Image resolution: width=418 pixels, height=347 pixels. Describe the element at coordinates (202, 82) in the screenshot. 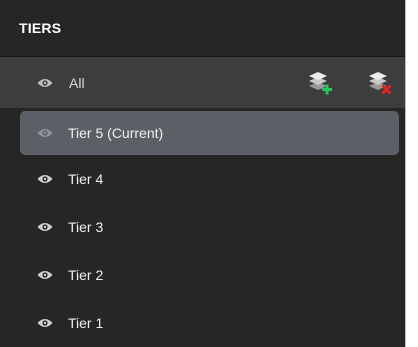

I see `all-tiers-row: All` at that location.